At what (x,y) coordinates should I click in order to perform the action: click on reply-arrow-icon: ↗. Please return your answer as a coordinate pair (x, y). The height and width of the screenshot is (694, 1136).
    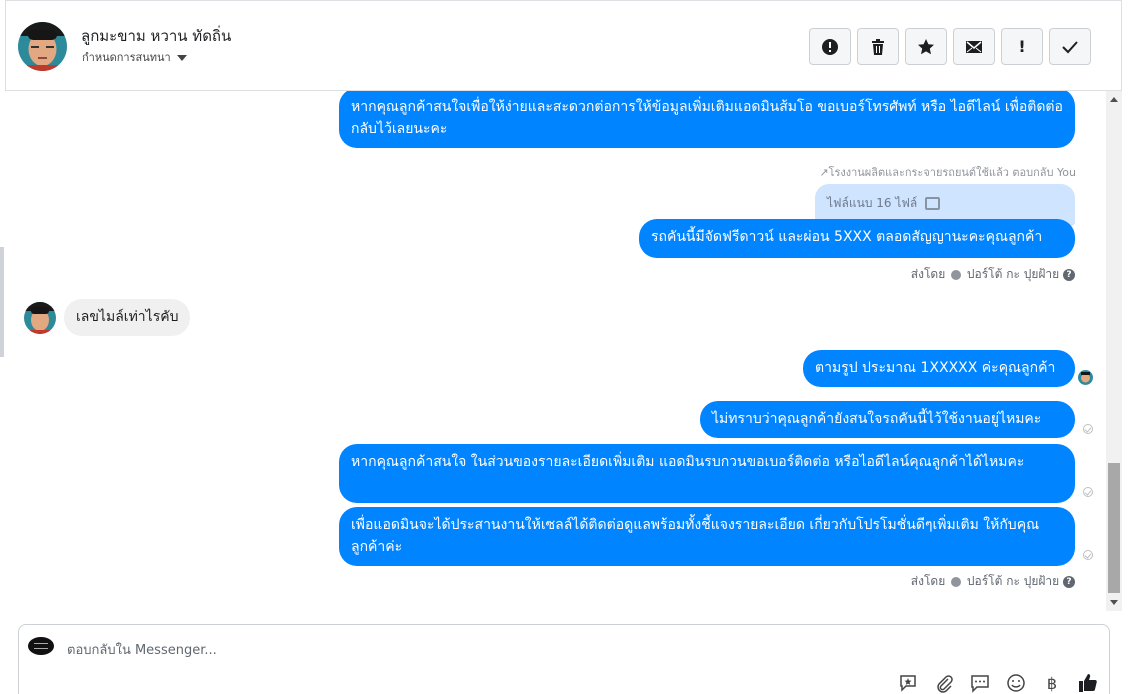
    Looking at the image, I should click on (824, 172).